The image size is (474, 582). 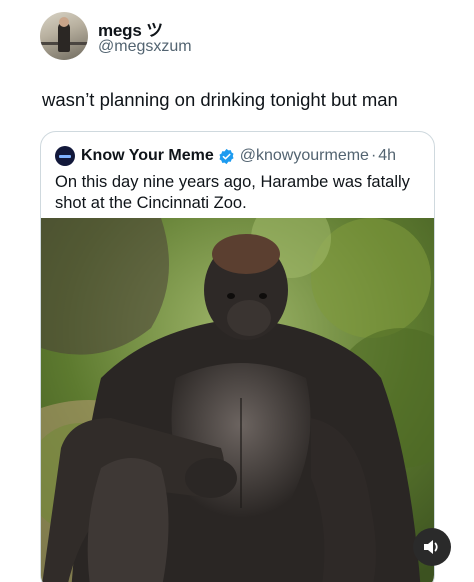 I want to click on author-handle: @megsxzum, so click(x=145, y=47).